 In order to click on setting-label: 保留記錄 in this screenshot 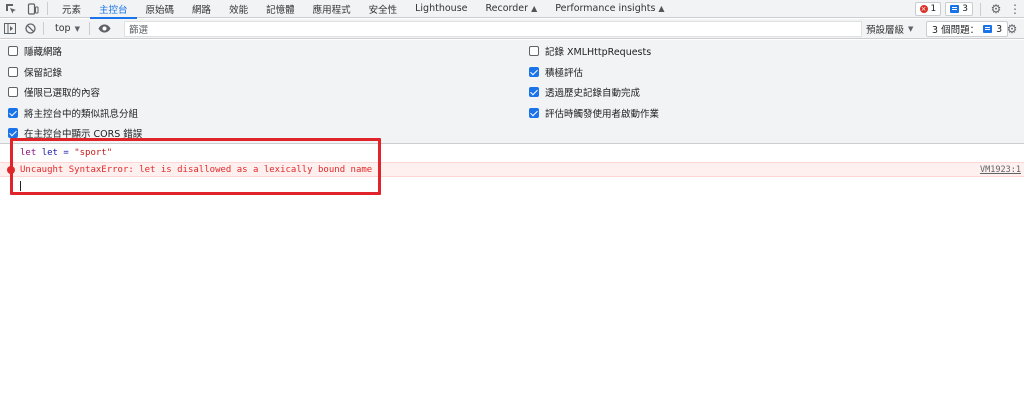, I will do `click(43, 73)`.